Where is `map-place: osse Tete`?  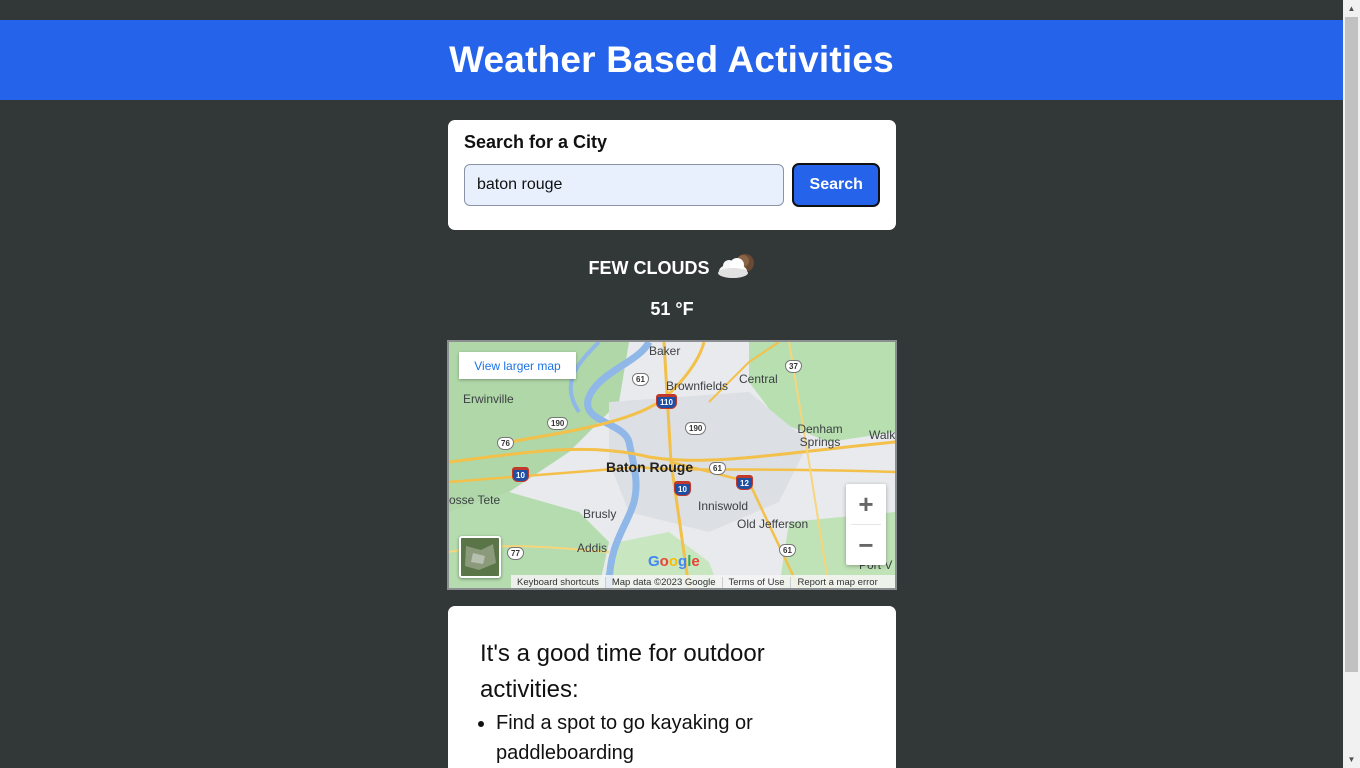 map-place: osse Tete is located at coordinates (475, 500).